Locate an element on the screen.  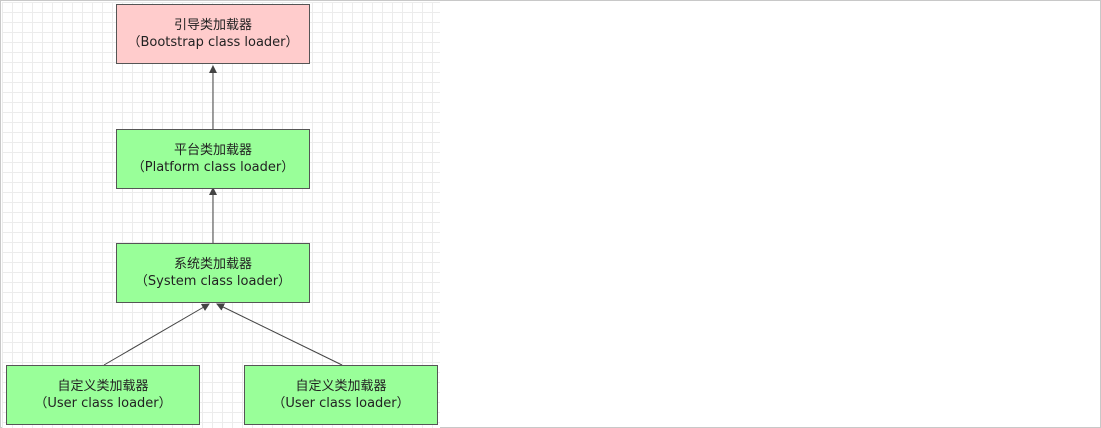
user-loader-right-cn-label: 自定义类加载器 is located at coordinates (341, 386).